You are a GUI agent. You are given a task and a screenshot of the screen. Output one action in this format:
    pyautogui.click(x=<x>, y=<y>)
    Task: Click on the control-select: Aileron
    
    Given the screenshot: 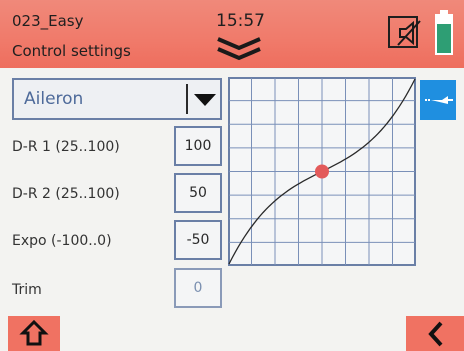 What is the action you would take?
    pyautogui.click(x=117, y=99)
    